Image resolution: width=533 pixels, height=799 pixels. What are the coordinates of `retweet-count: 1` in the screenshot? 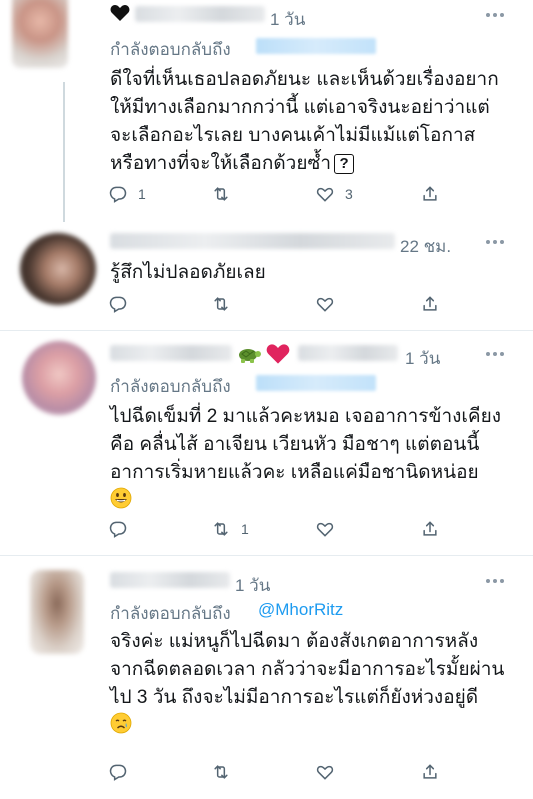 It's located at (245, 529).